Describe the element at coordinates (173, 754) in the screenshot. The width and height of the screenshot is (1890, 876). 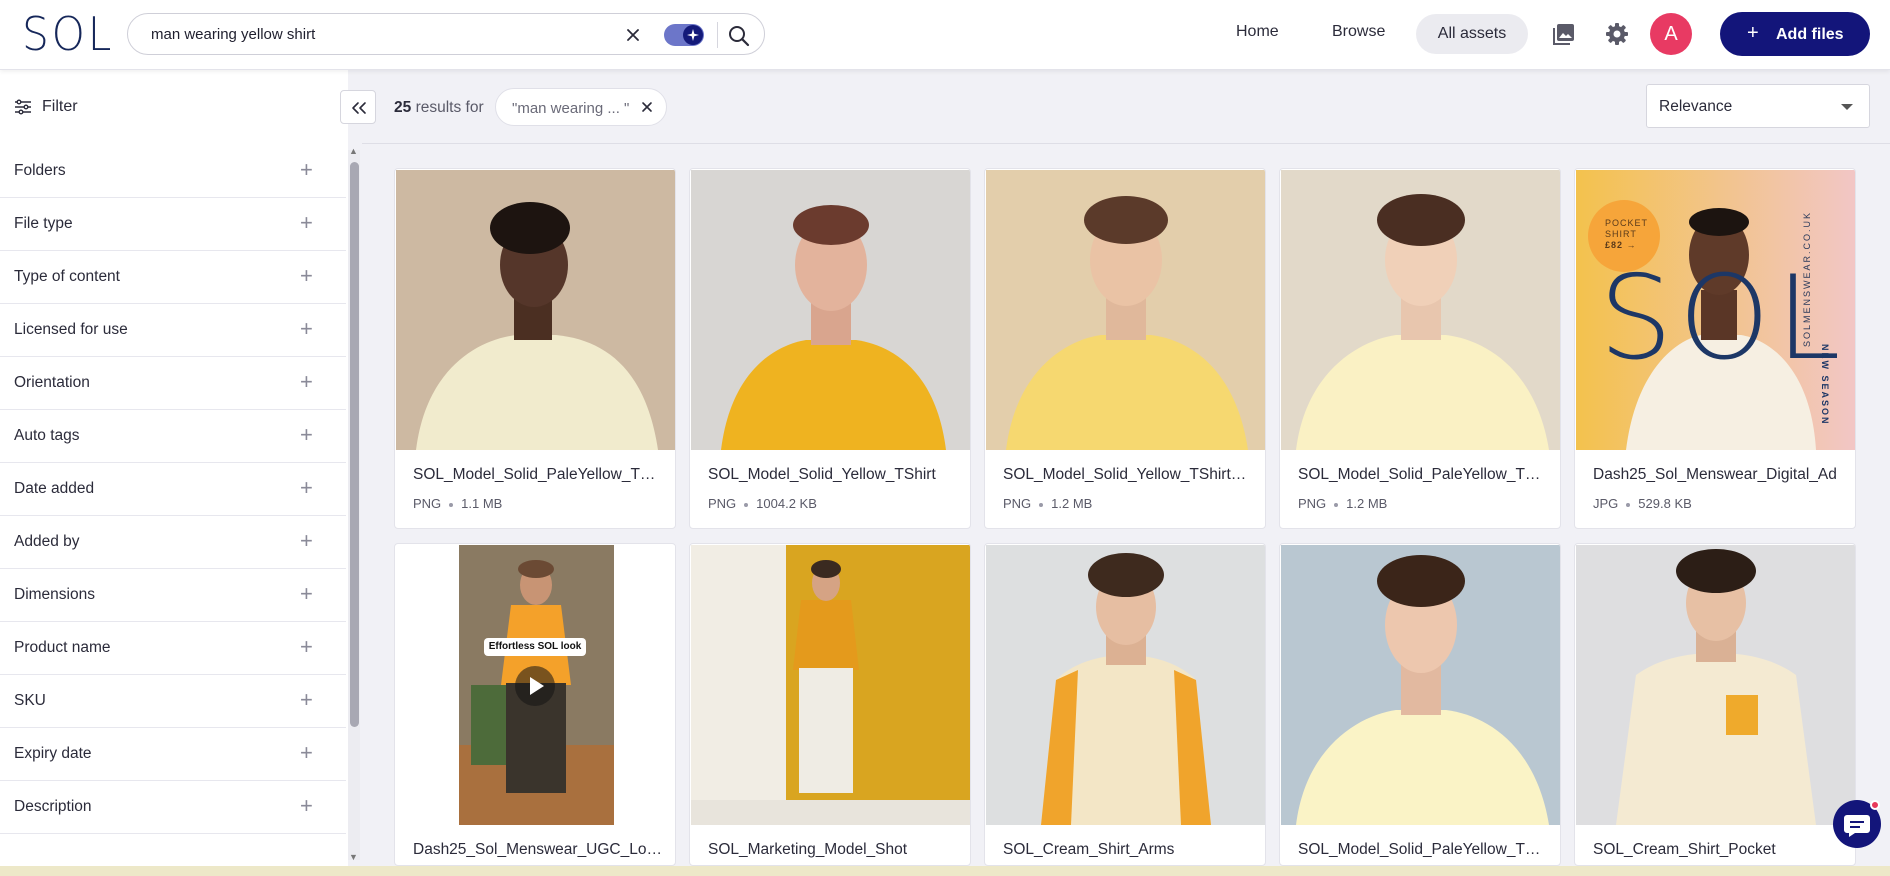
I see `facet-expiry-date: Expiry date +` at that location.